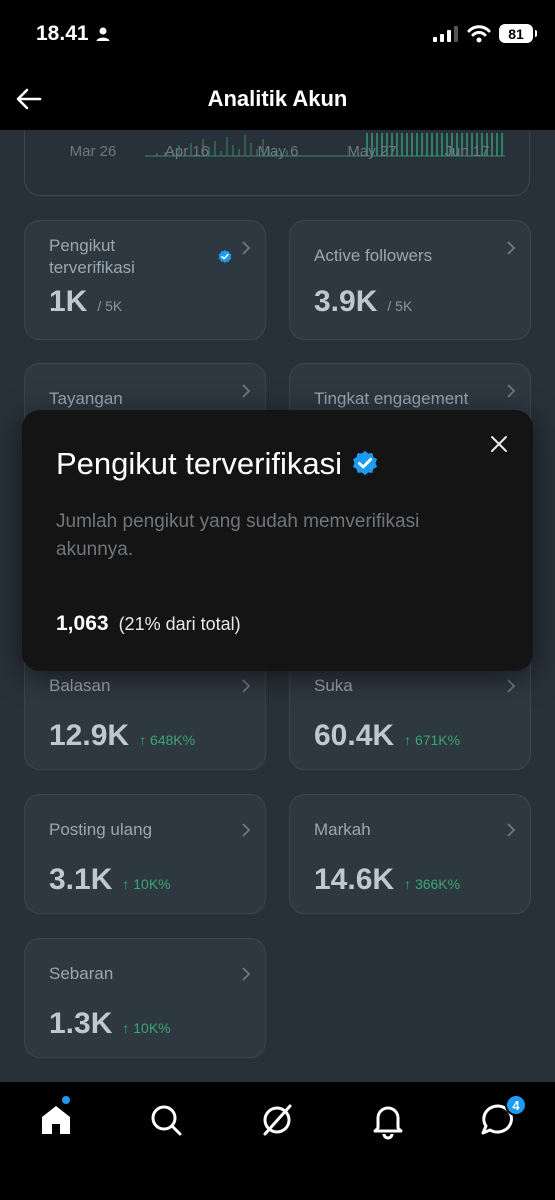 This screenshot has height=1200, width=555. What do you see at coordinates (277, 35) in the screenshot?
I see `status-bar: 18.41 81` at bounding box center [277, 35].